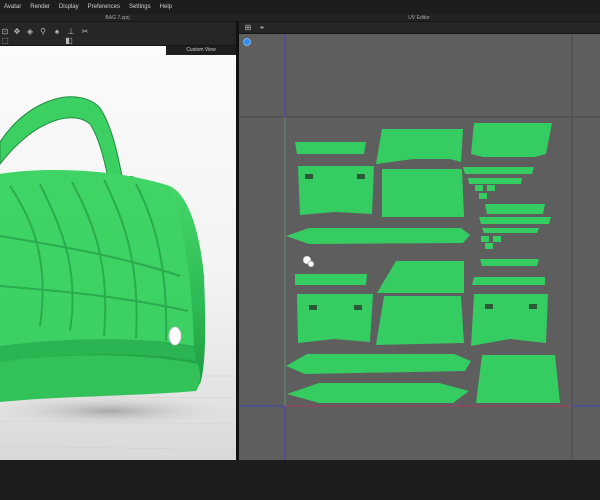 This screenshot has width=600, height=500. Describe the element at coordinates (300, 18) in the screenshot. I see `panel-title-row: BAG 7.zprj UV Editor` at that location.